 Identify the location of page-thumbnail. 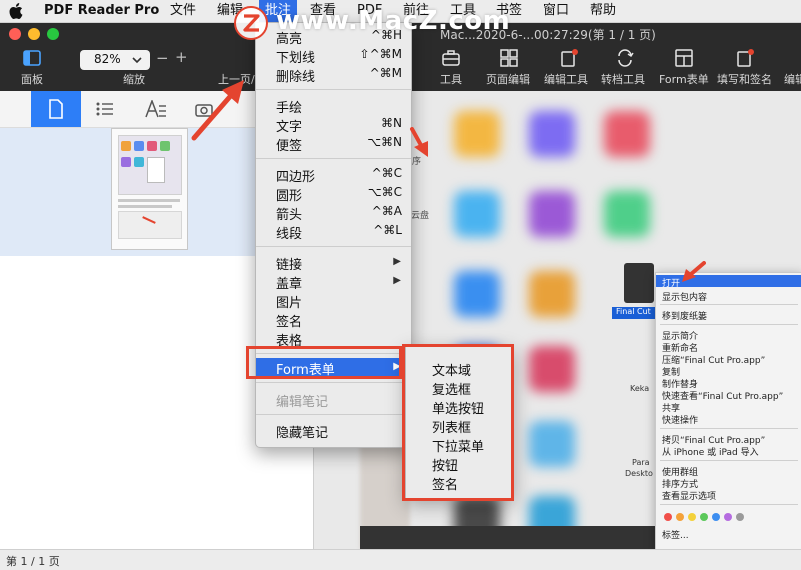
(149, 189).